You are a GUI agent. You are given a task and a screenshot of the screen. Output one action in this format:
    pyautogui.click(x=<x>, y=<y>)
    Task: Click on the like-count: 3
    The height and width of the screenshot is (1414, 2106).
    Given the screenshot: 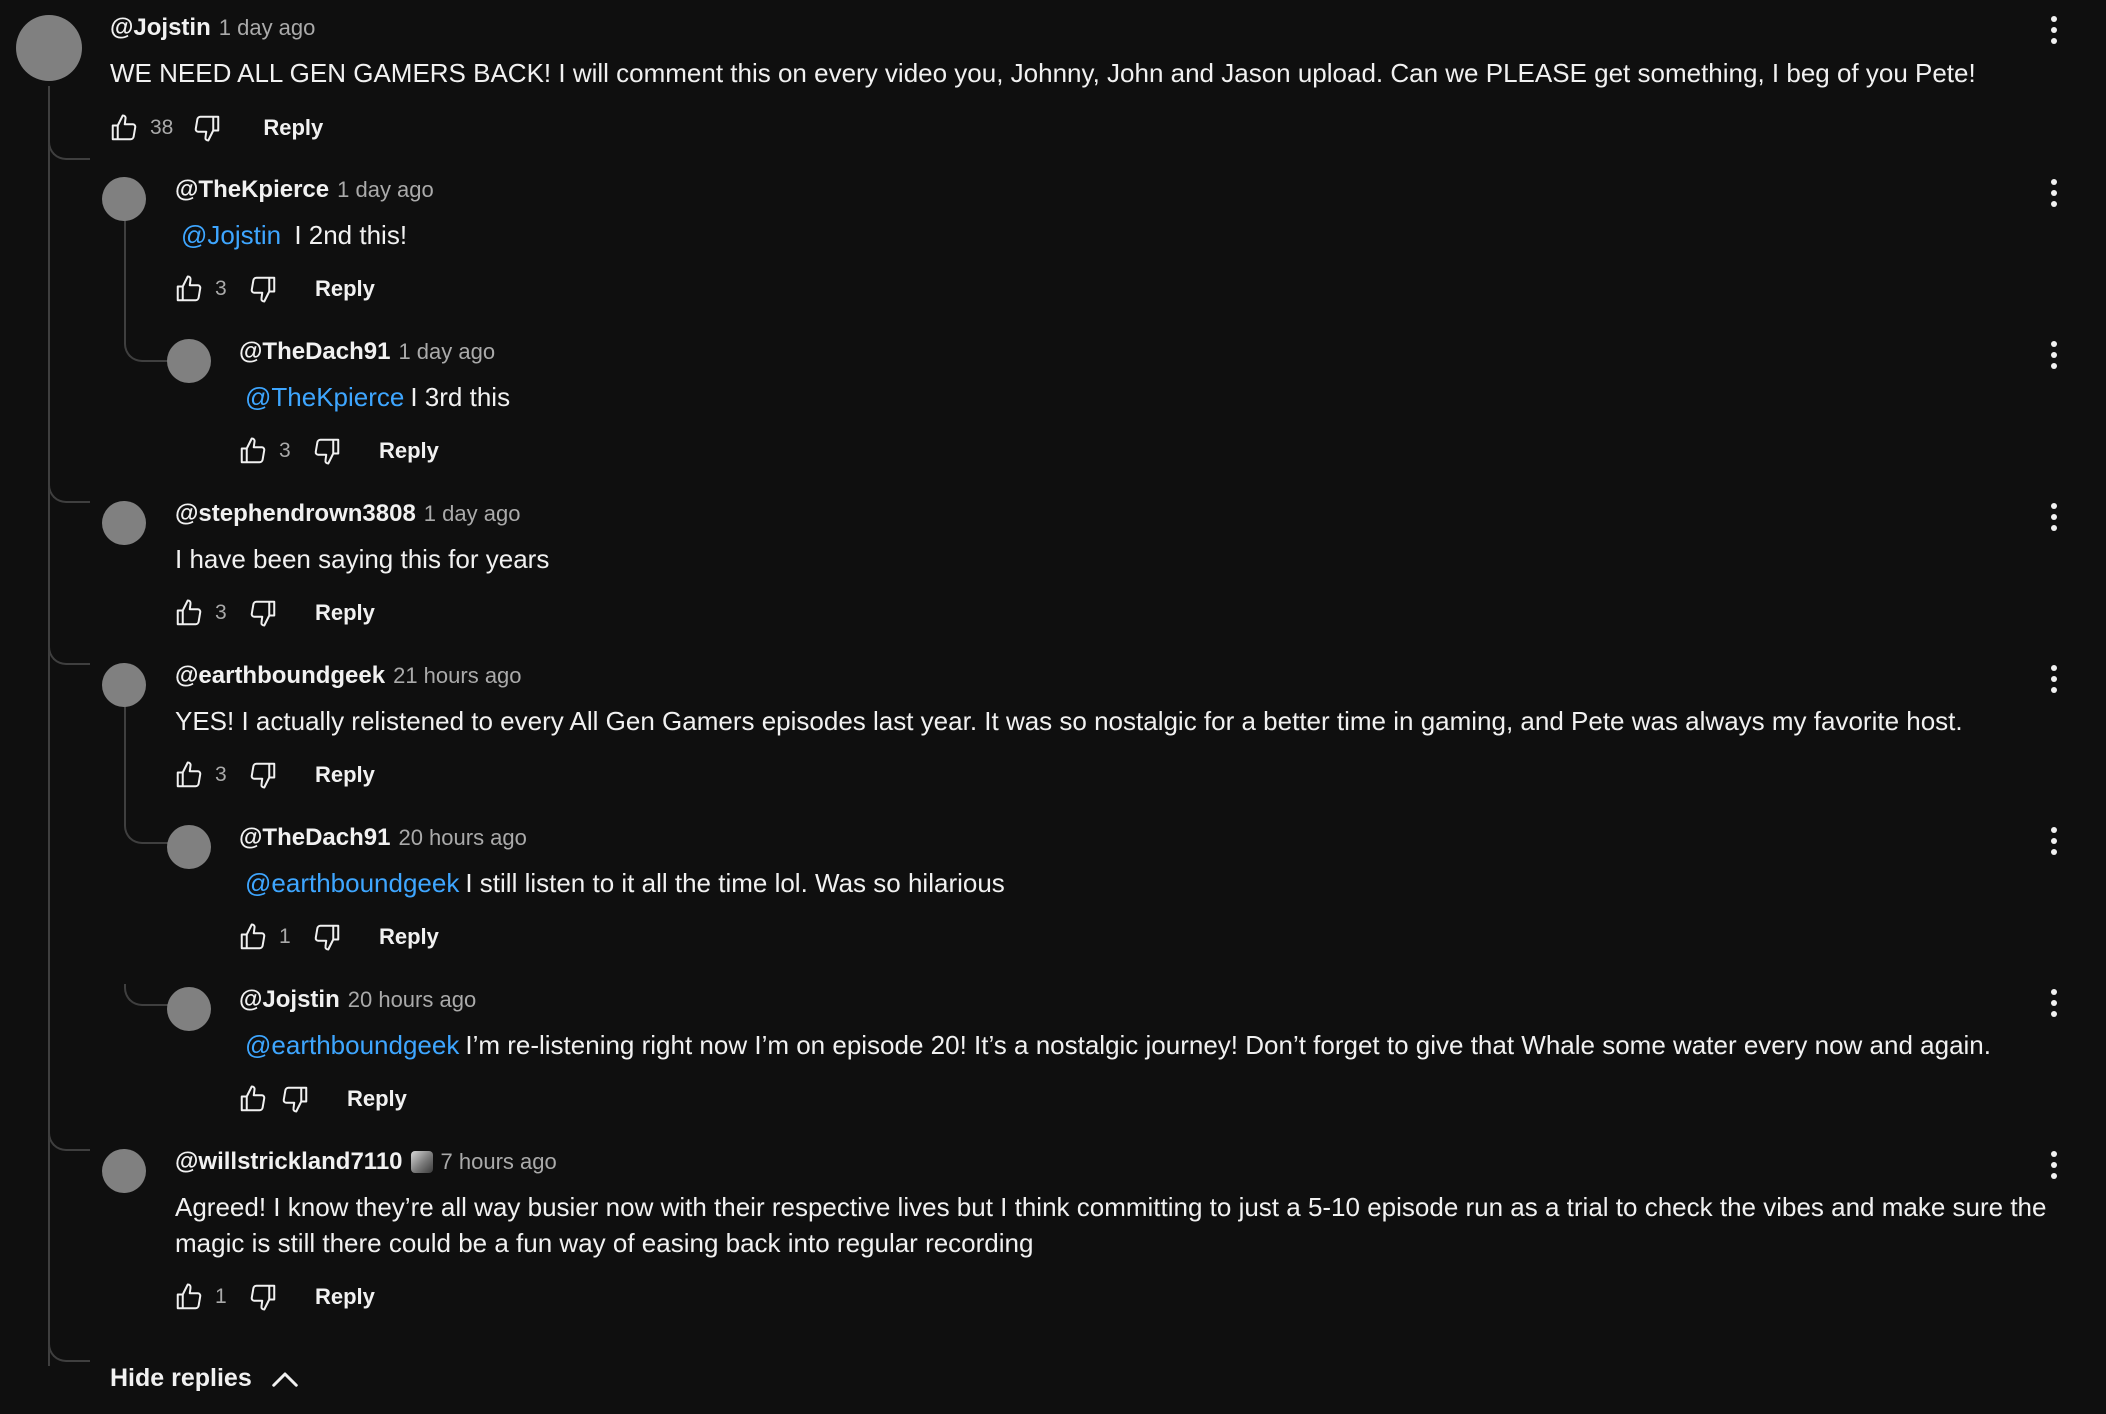 What is the action you would take?
    pyautogui.click(x=221, y=288)
    